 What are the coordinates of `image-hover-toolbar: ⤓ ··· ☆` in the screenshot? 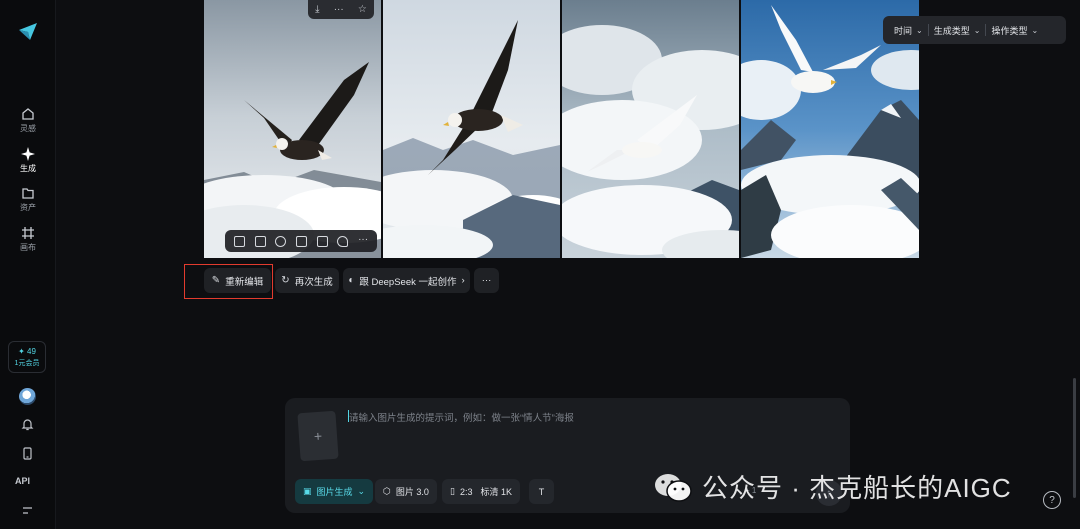 It's located at (341, 9).